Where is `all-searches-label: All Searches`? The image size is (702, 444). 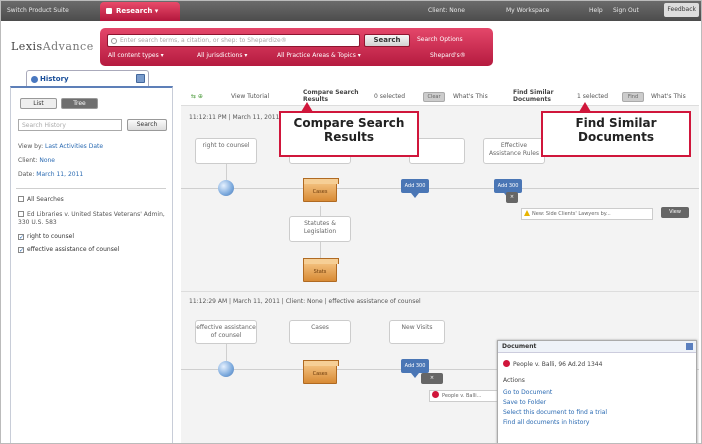 all-searches-label: All Searches is located at coordinates (45, 199).